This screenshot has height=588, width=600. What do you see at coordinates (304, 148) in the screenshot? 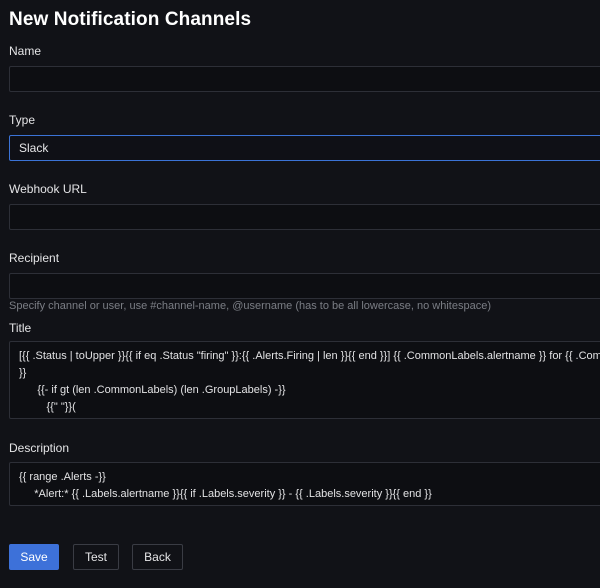
I see `type-select: Slack` at bounding box center [304, 148].